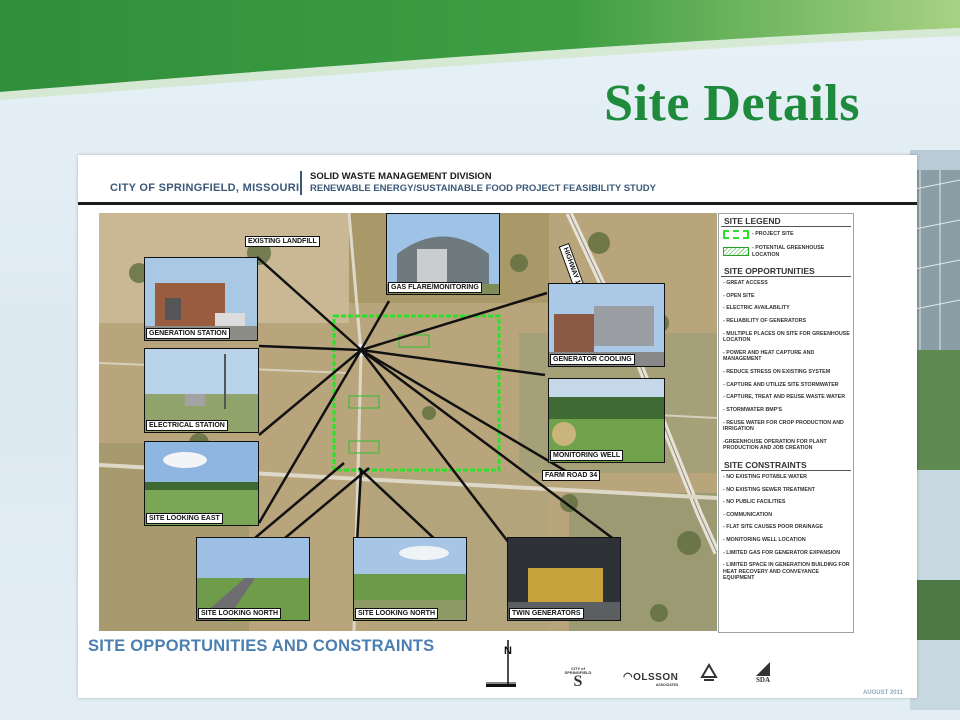 This screenshot has height=720, width=960. What do you see at coordinates (786, 271) in the screenshot?
I see `opportunities-heading: SITE OPPORTUNITIES` at bounding box center [786, 271].